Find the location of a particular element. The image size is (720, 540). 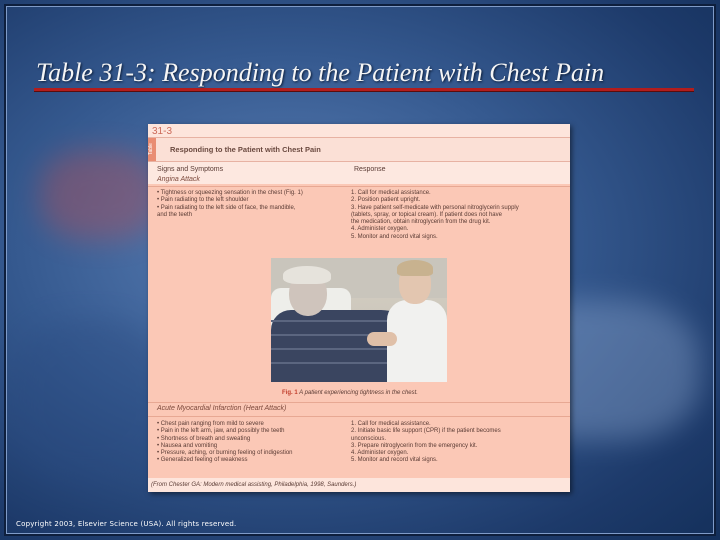

list-item: and the teeth is located at coordinates (175, 214).